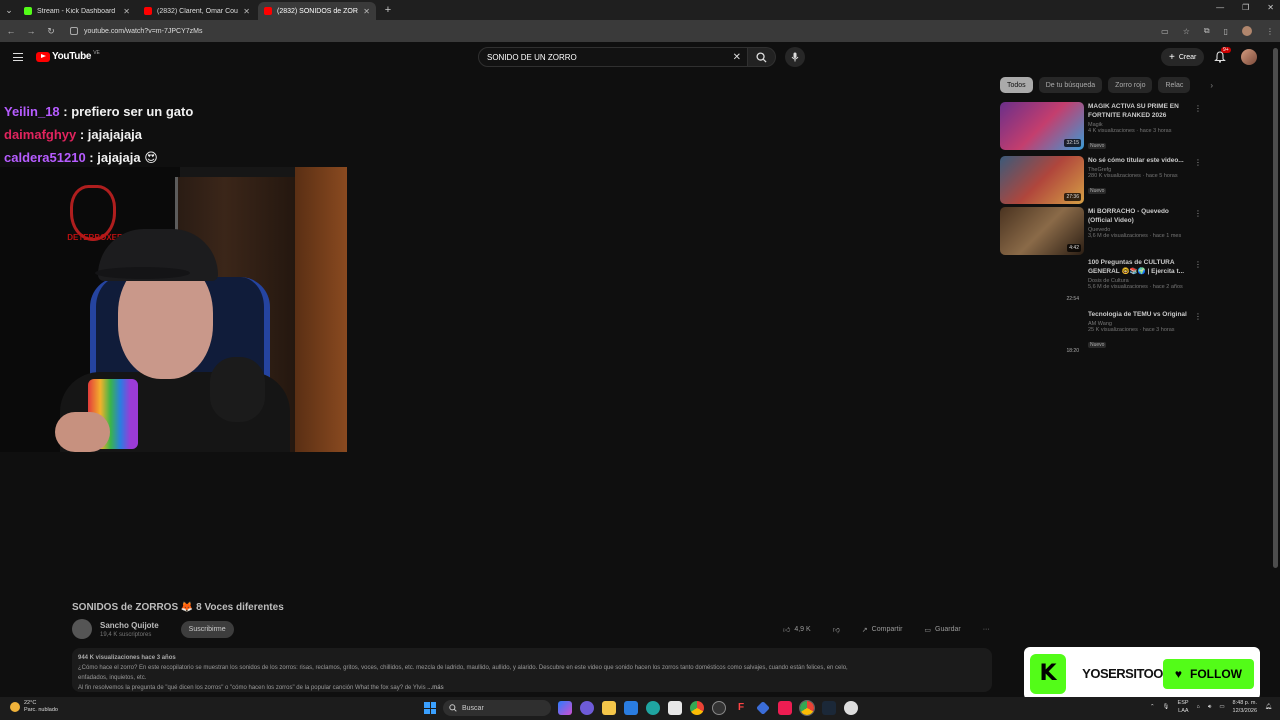 The image size is (1280, 720). What do you see at coordinates (1042, 334) in the screenshot?
I see `video-thumbnail: 18:20` at bounding box center [1042, 334].